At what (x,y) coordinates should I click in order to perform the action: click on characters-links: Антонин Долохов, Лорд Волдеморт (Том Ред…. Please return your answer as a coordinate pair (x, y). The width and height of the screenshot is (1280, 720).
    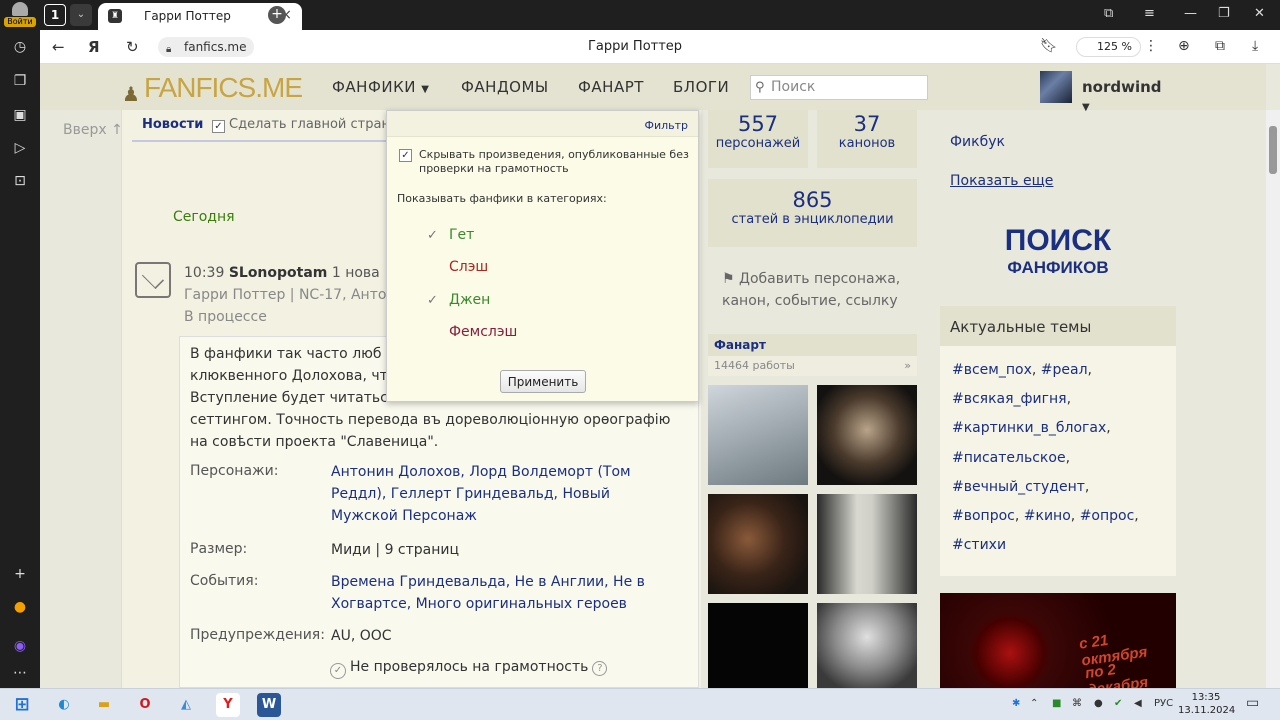
    Looking at the image, I should click on (506, 494).